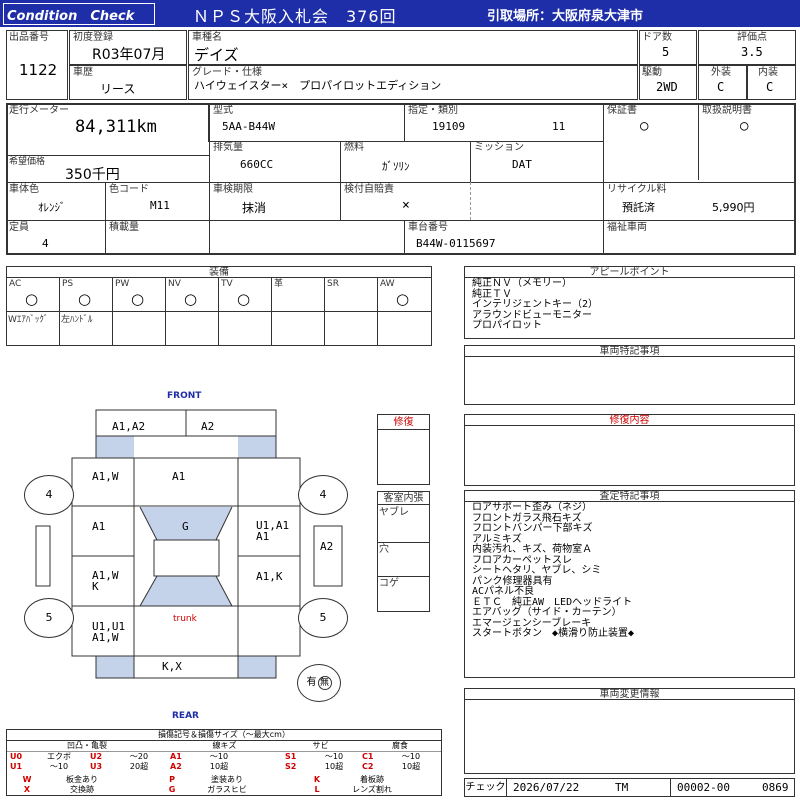 Image resolution: width=800 pixels, height=800 pixels. Describe the element at coordinates (323, 618) in the screenshot. I see `tire-rear-right: 5` at that location.